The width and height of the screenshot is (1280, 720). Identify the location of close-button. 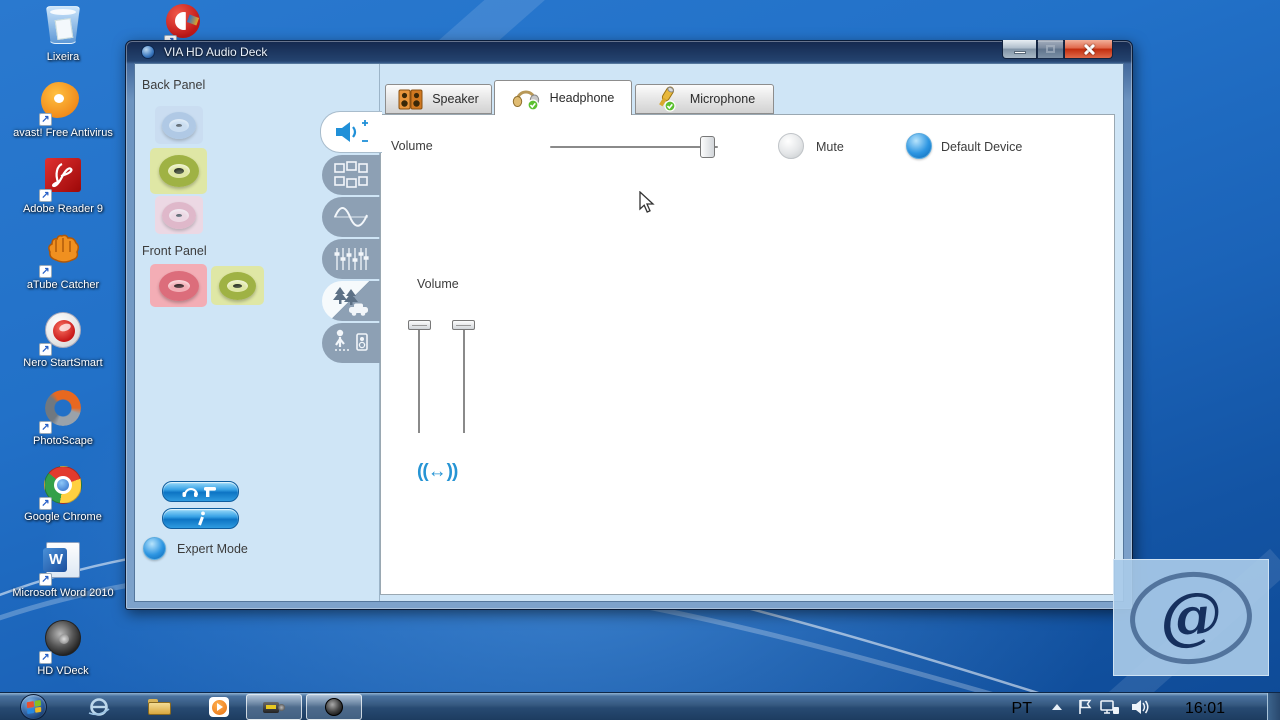
(1088, 49).